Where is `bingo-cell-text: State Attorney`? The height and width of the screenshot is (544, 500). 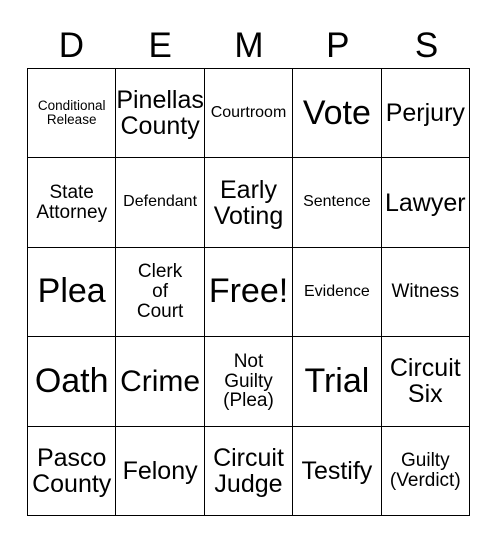
bingo-cell-text: State Attorney is located at coordinates (72, 202).